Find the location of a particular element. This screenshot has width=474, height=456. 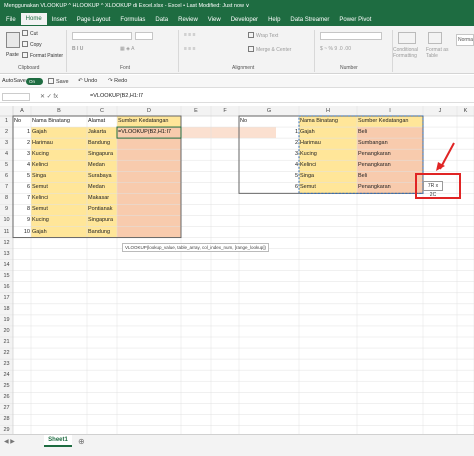

sheet-tab-sheet1: Sheet1 is located at coordinates (58, 441).